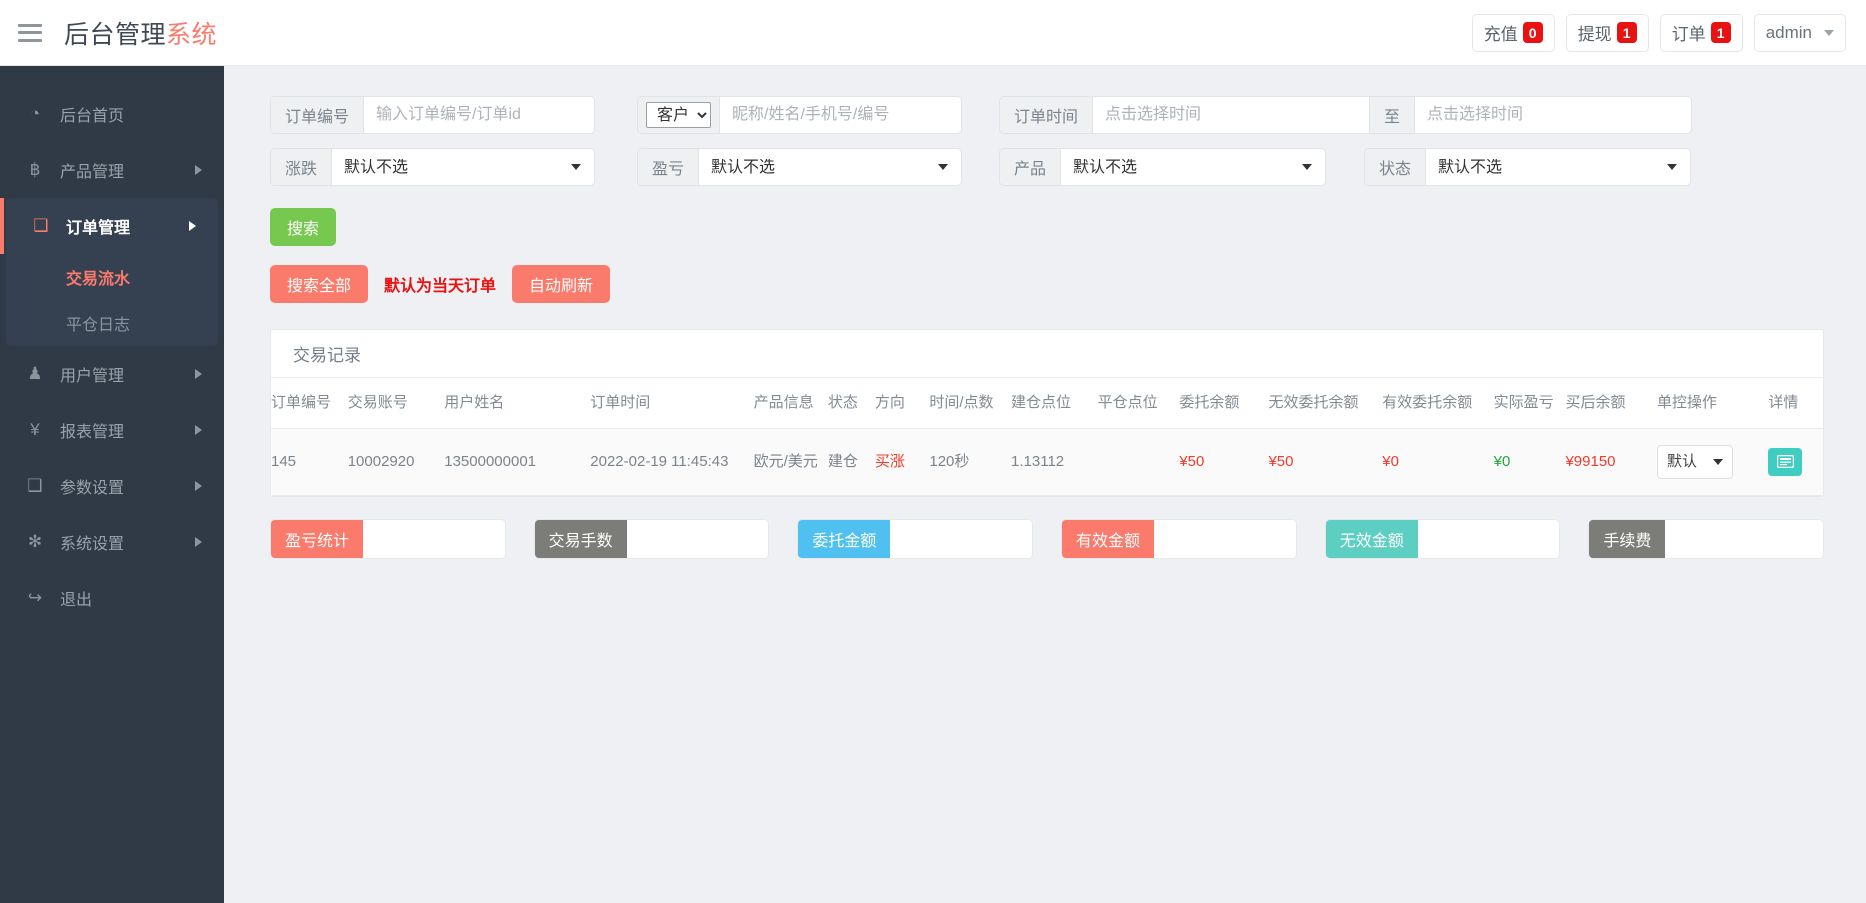 The image size is (1866, 903). What do you see at coordinates (112, 542) in the screenshot?
I see `sidebar-item-system: ✻ 系统设置` at bounding box center [112, 542].